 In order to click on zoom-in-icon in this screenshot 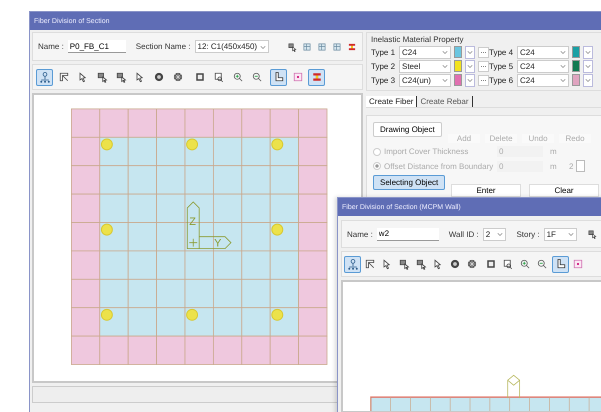, I will do `click(524, 264)`.